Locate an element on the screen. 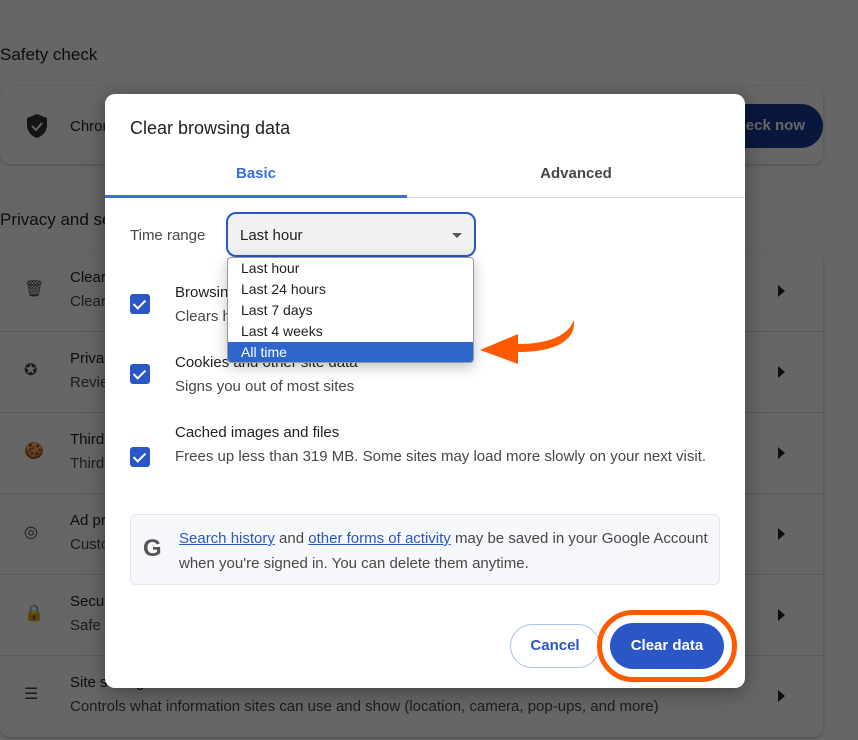 This screenshot has width=858, height=740. search-history-link: Search history is located at coordinates (227, 538).